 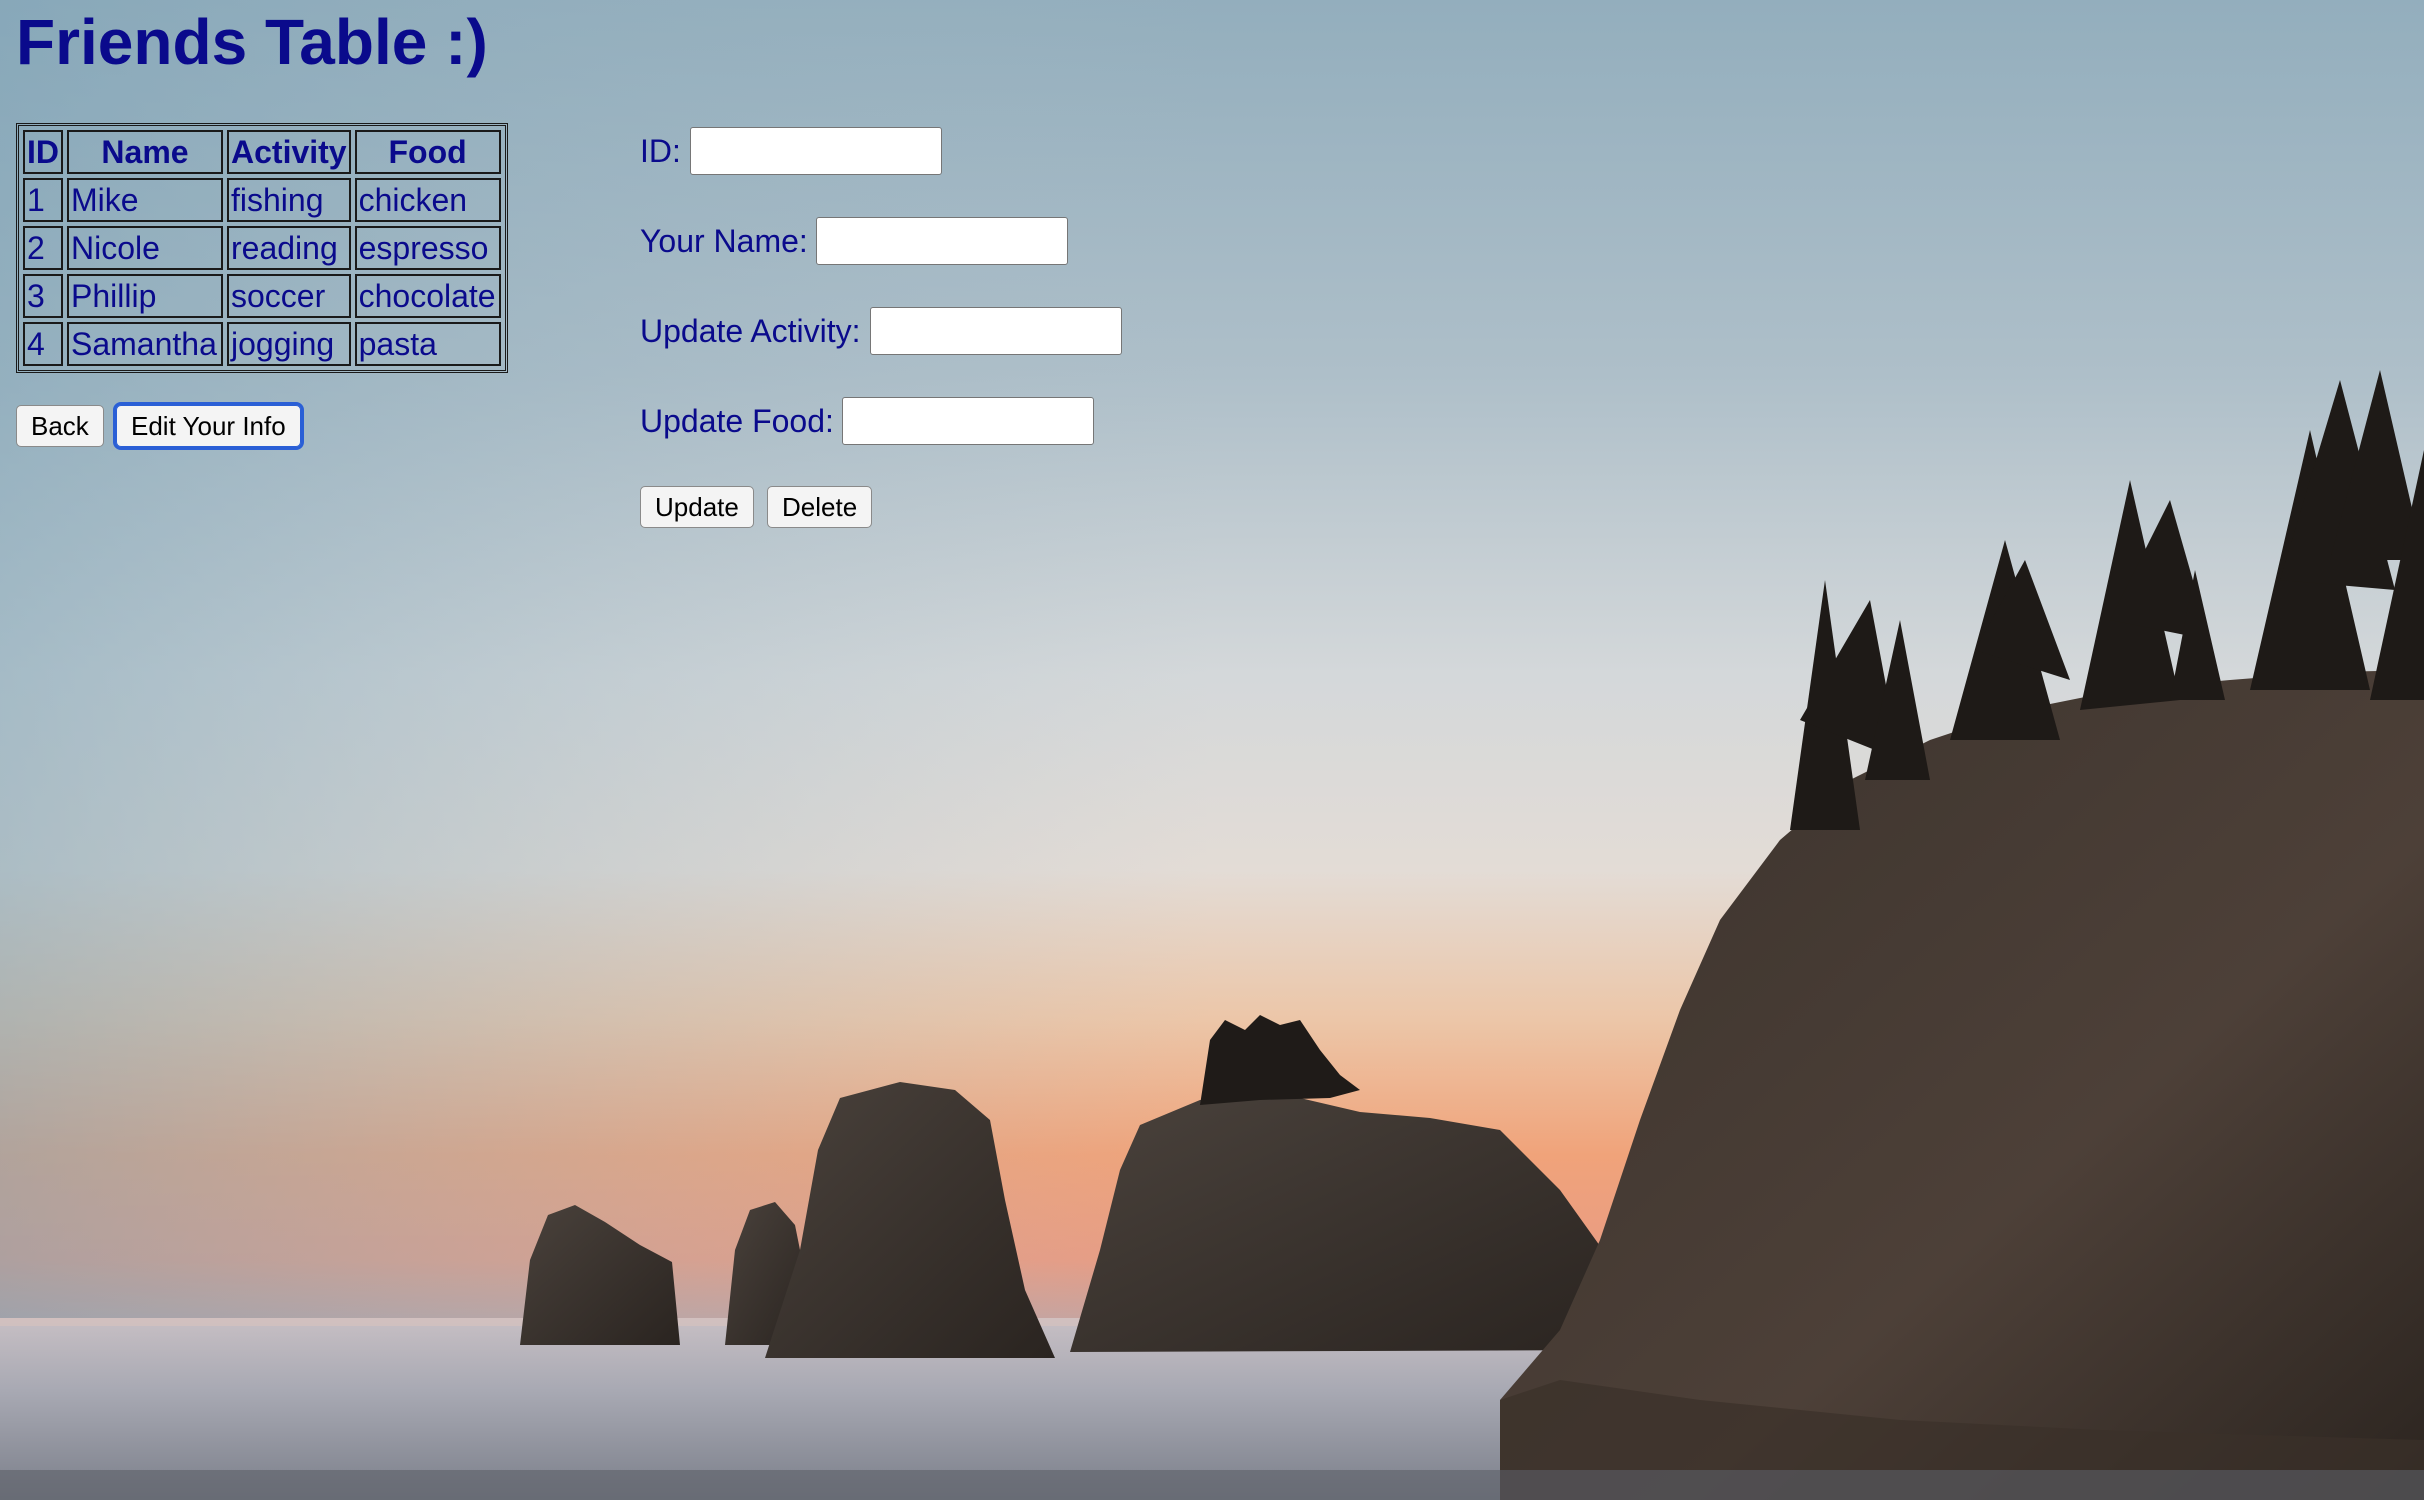 What do you see at coordinates (750, 331) in the screenshot?
I see `update-activity-label: Update Activity:` at bounding box center [750, 331].